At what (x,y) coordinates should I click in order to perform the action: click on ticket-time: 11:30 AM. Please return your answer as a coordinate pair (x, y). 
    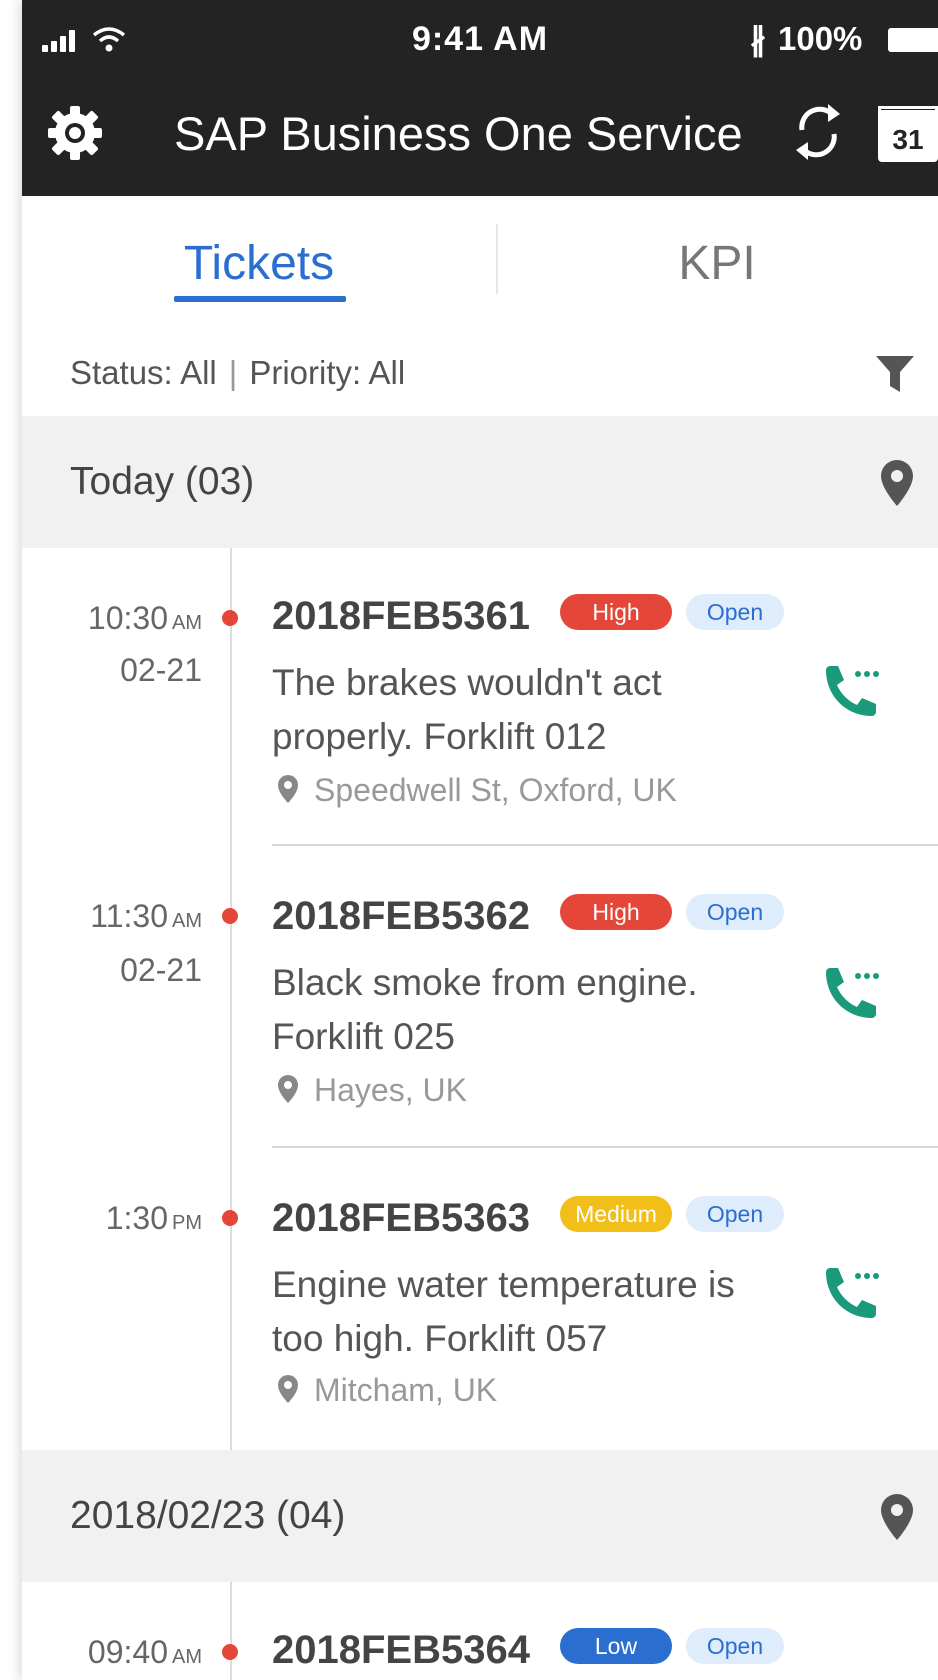
    Looking at the image, I should click on (146, 916).